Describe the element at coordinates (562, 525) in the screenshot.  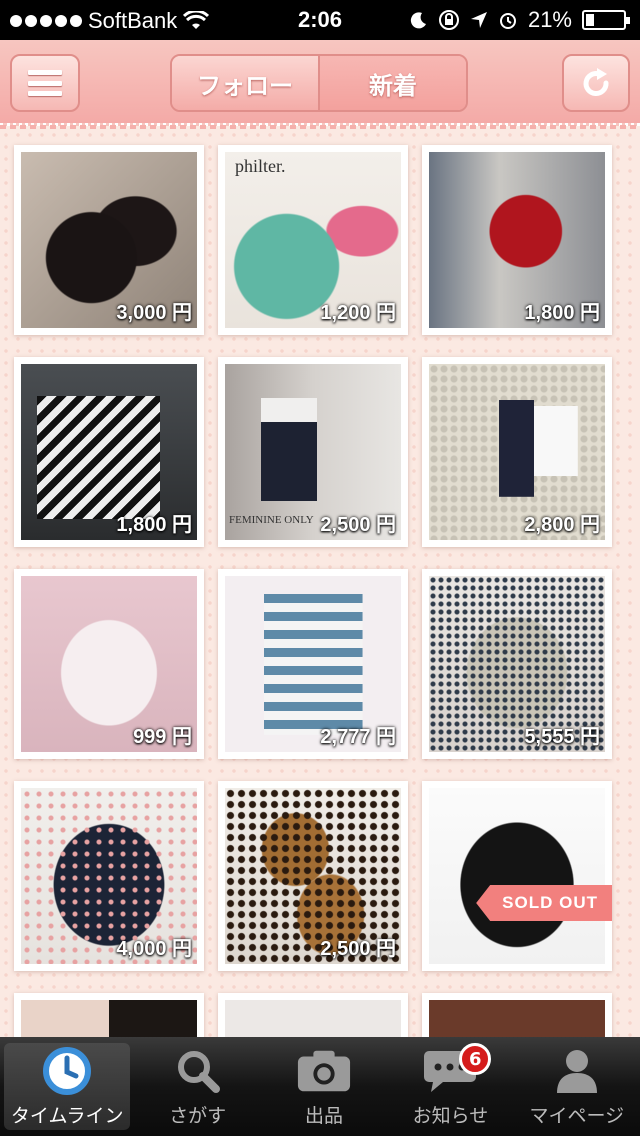
I see `product-price: 2,800 円` at that location.